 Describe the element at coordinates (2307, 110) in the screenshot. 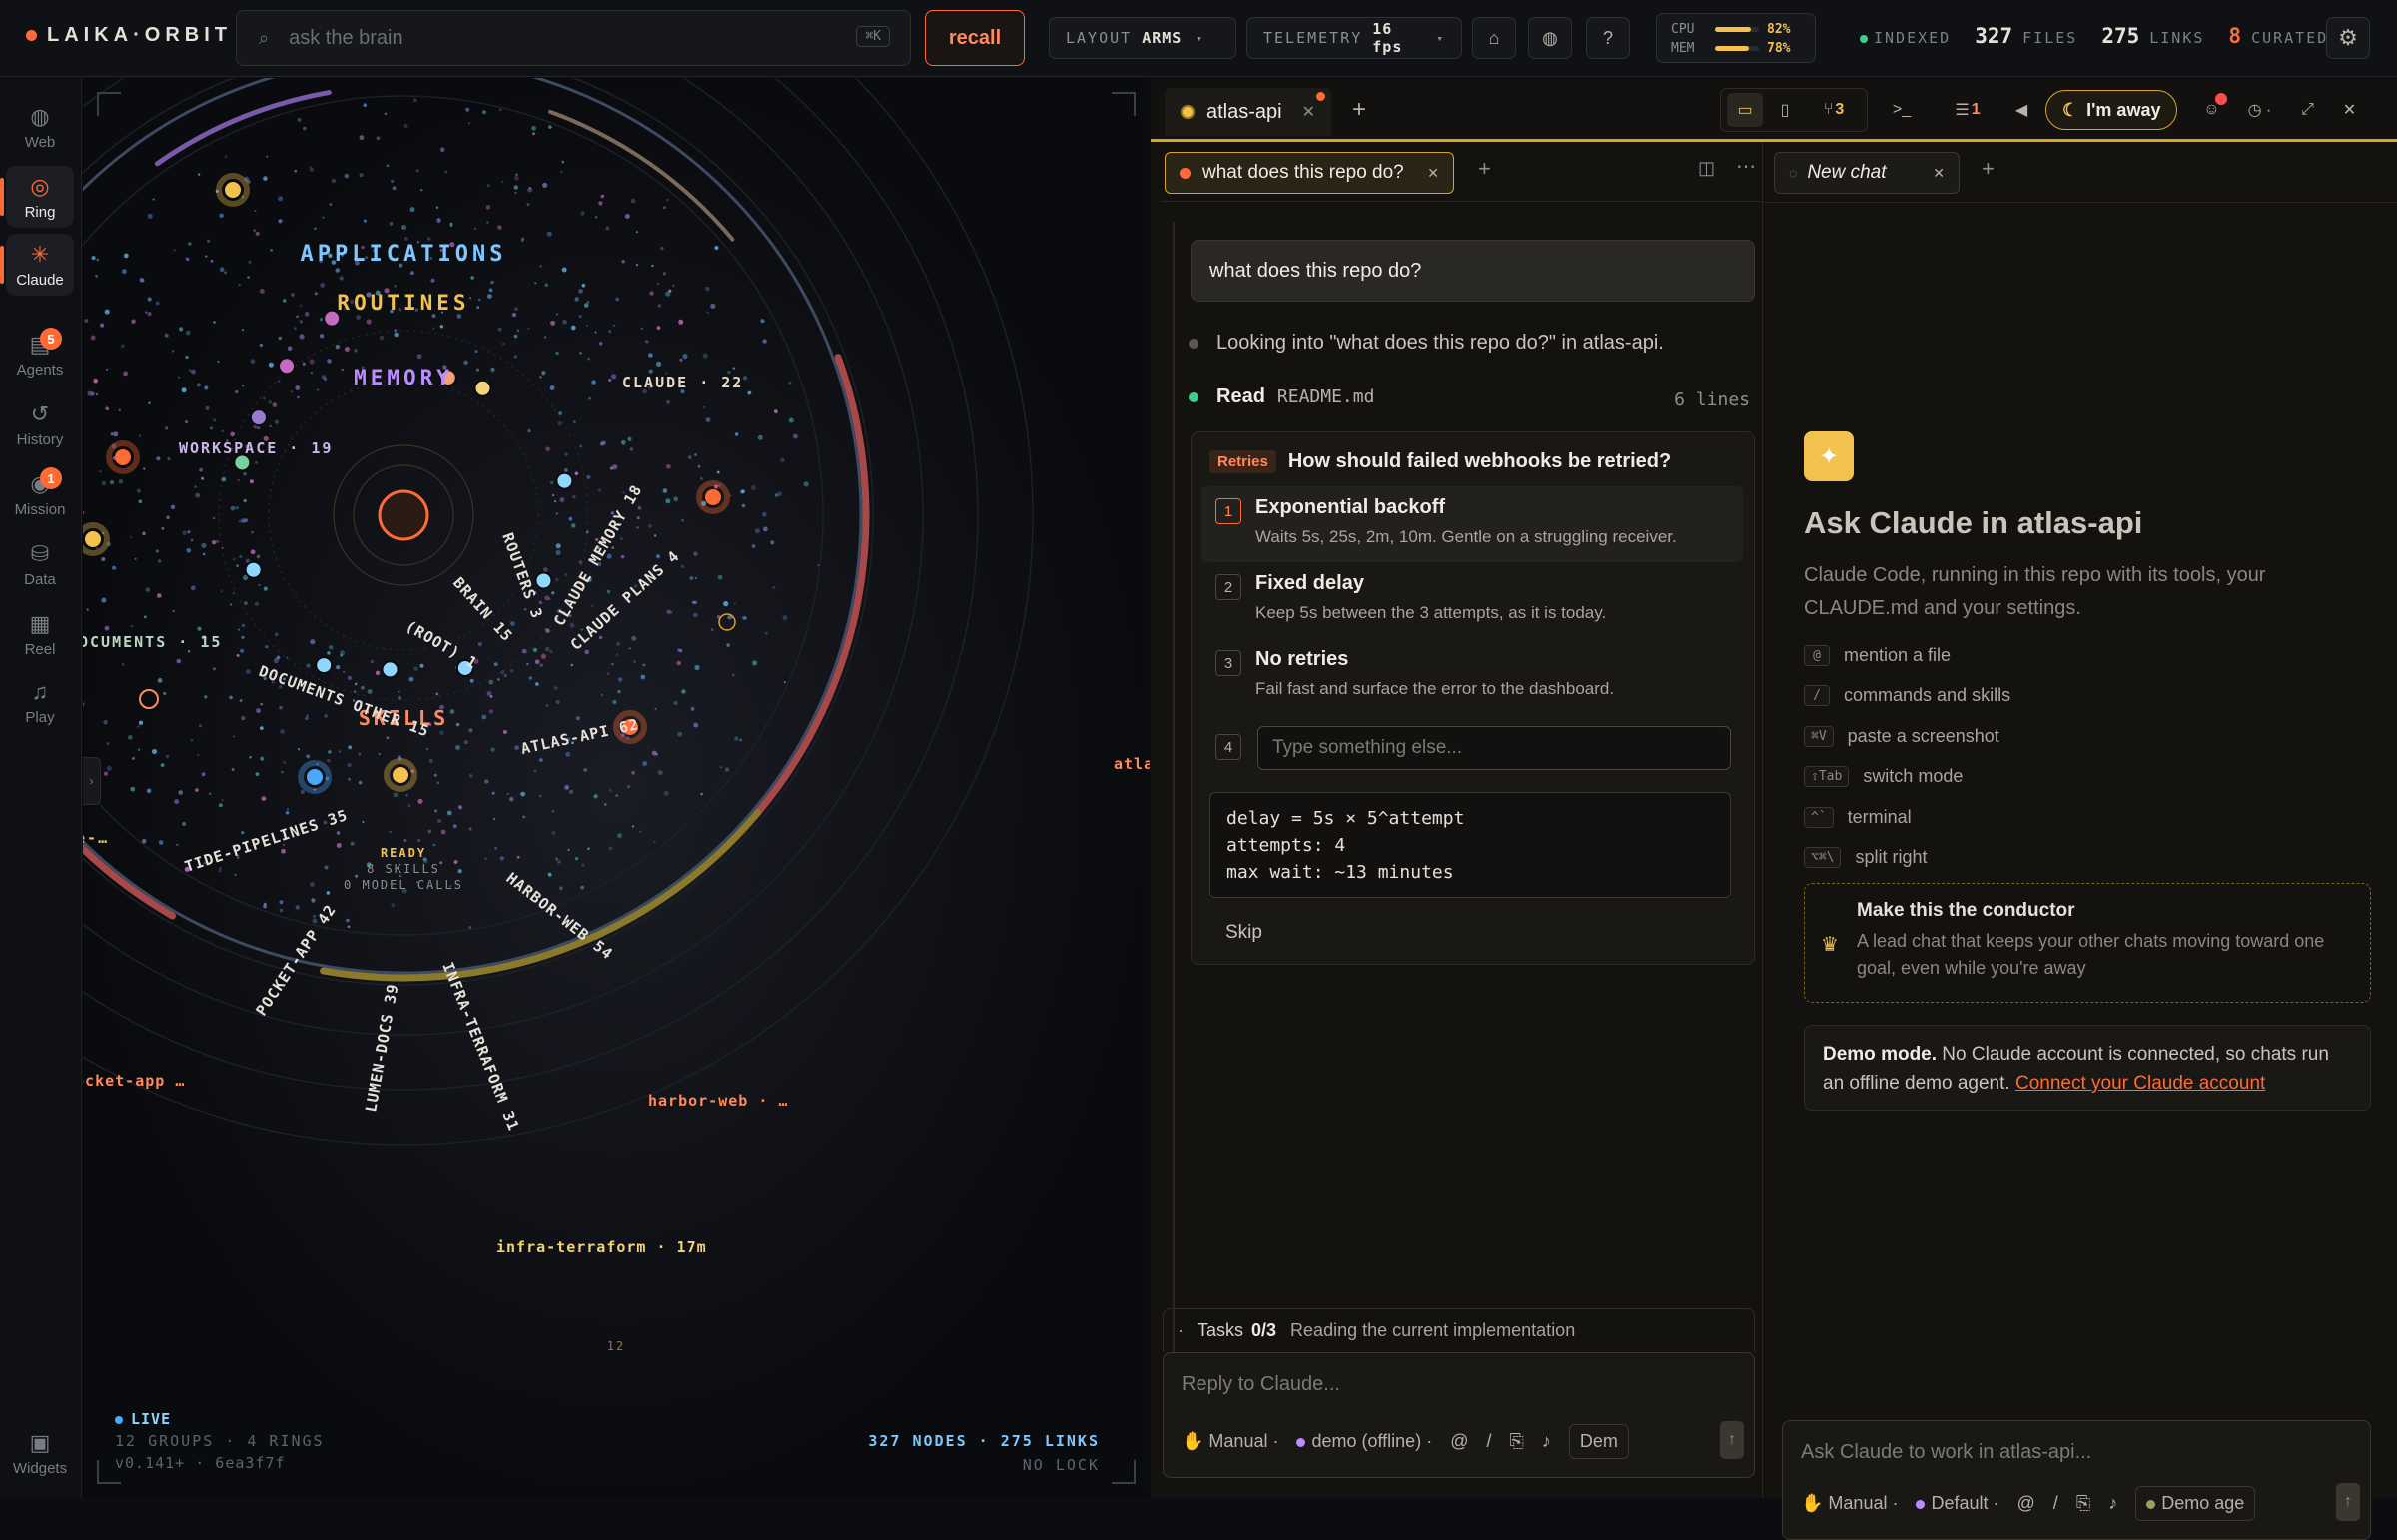

I see `expand-button: ⤢` at that location.